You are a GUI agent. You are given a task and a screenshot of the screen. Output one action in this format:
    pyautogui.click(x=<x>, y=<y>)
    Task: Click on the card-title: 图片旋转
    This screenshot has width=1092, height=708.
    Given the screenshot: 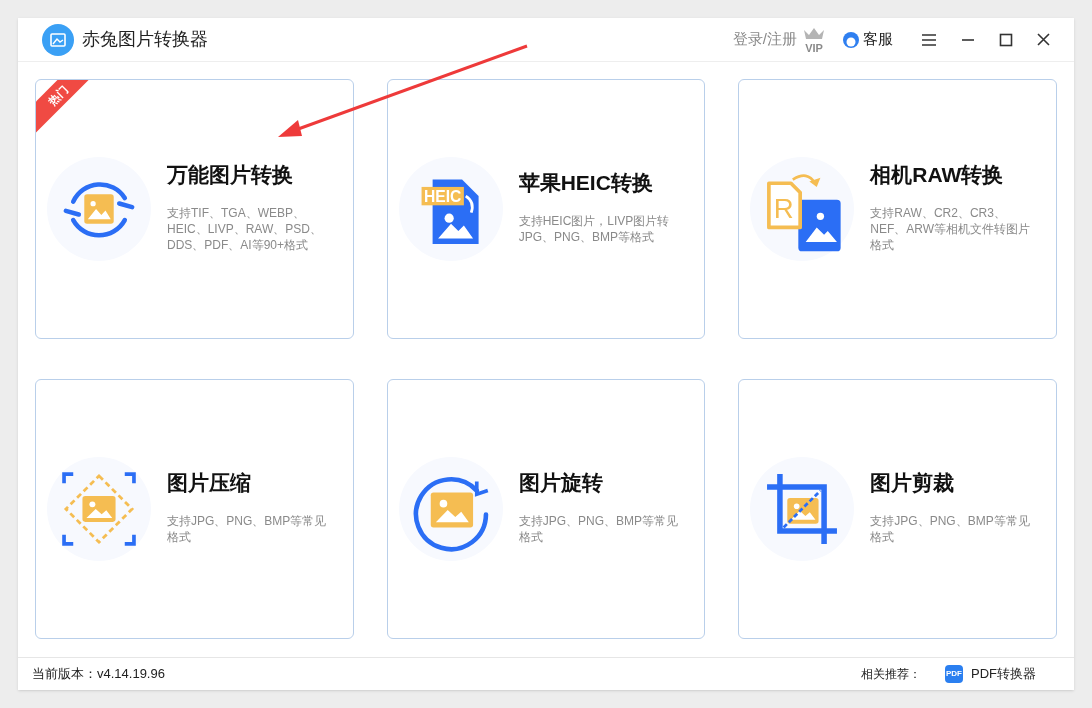 What is the action you would take?
    pyautogui.click(x=561, y=483)
    